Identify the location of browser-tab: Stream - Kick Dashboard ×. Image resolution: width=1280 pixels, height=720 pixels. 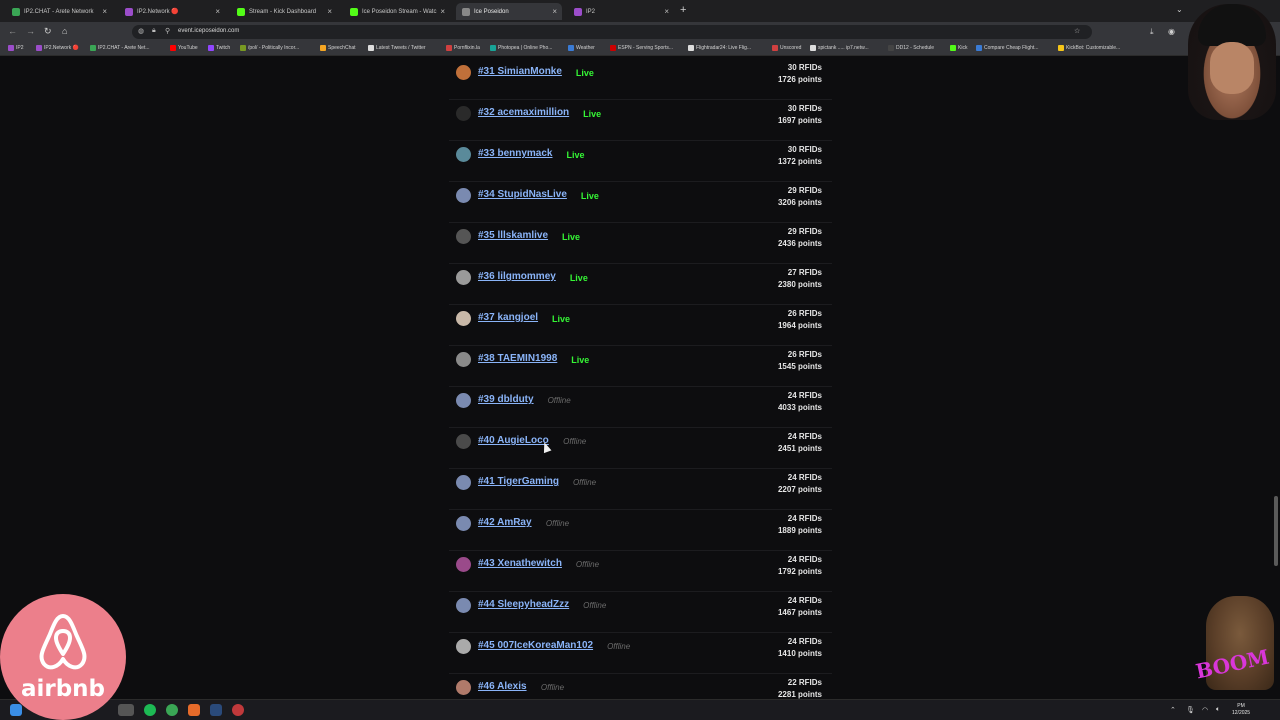
(284, 11).